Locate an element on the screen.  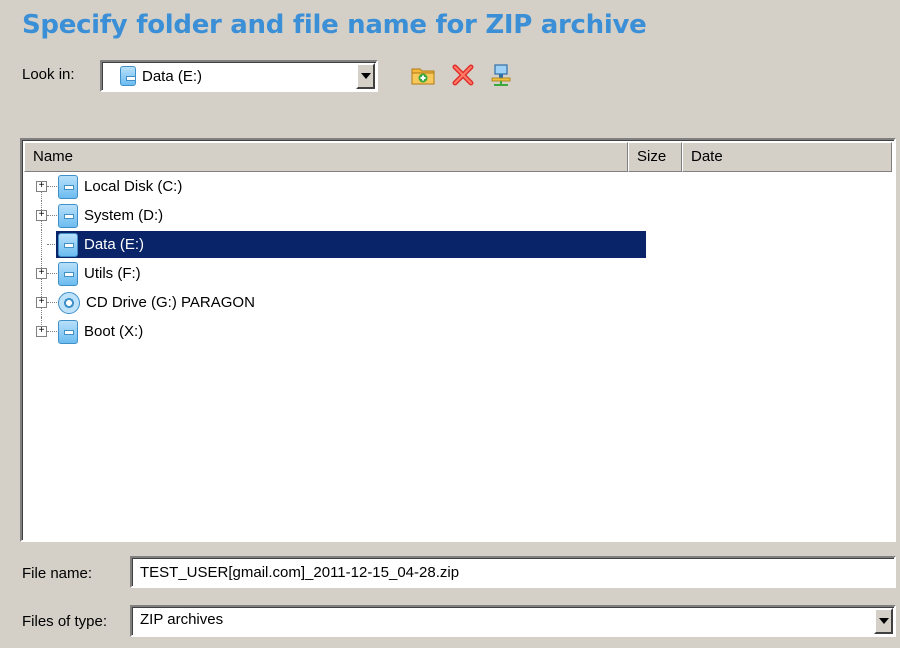
tree-node: CD Drive (G:) PARAGON is located at coordinates (157, 302).